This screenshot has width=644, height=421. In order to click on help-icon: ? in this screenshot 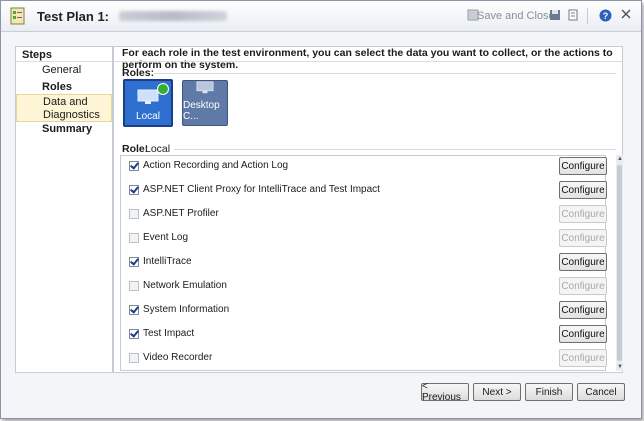, I will do `click(606, 16)`.